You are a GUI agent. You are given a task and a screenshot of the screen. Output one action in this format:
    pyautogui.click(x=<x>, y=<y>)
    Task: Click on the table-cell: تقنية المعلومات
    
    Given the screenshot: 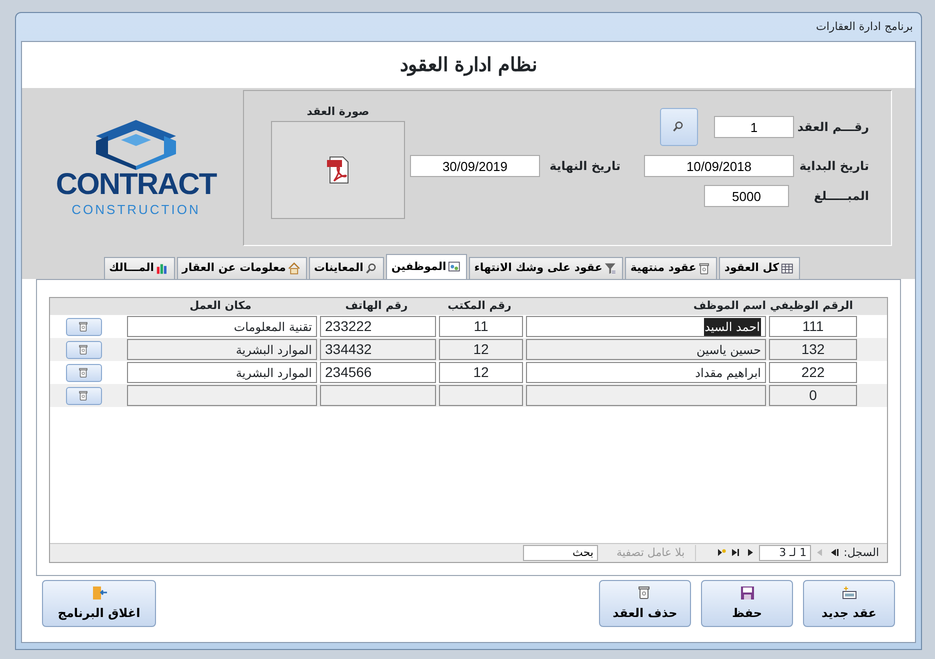 What is the action you would take?
    pyautogui.click(x=222, y=326)
    